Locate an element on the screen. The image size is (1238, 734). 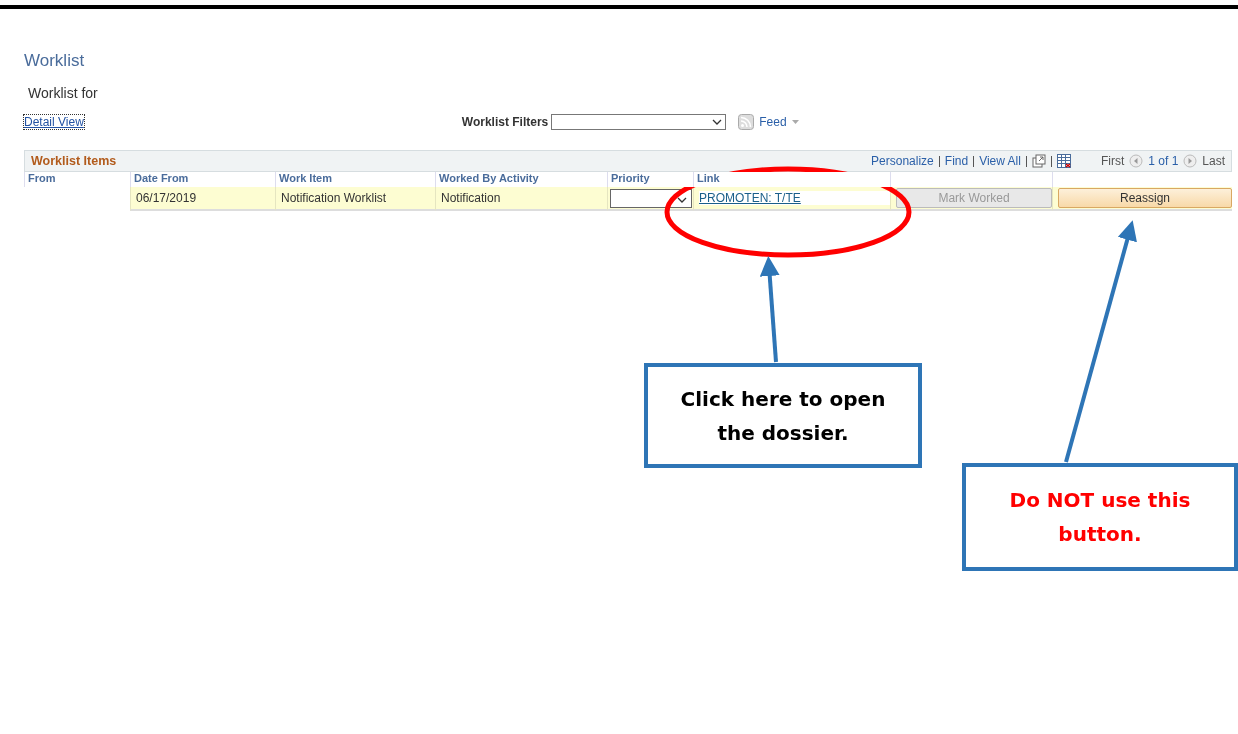
filter-dropdown is located at coordinates (639, 122).